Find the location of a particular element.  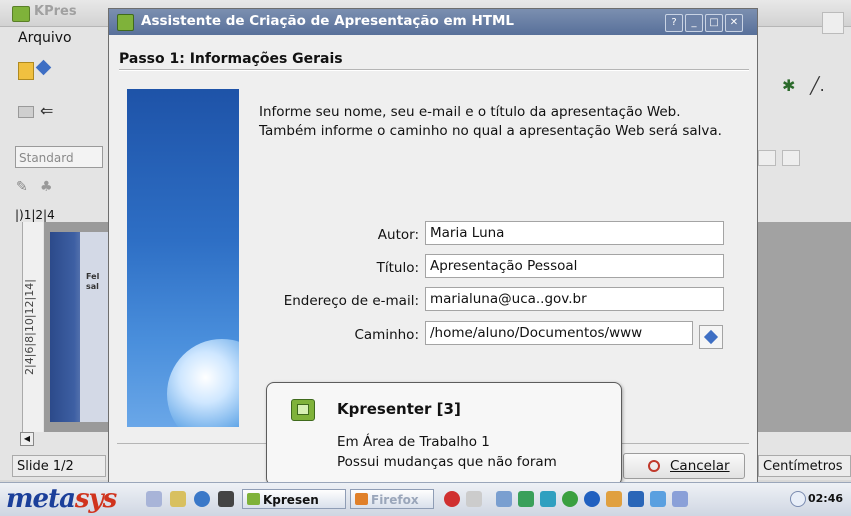

email-label-cell: Endereço de e-mail: is located at coordinates (334, 302).